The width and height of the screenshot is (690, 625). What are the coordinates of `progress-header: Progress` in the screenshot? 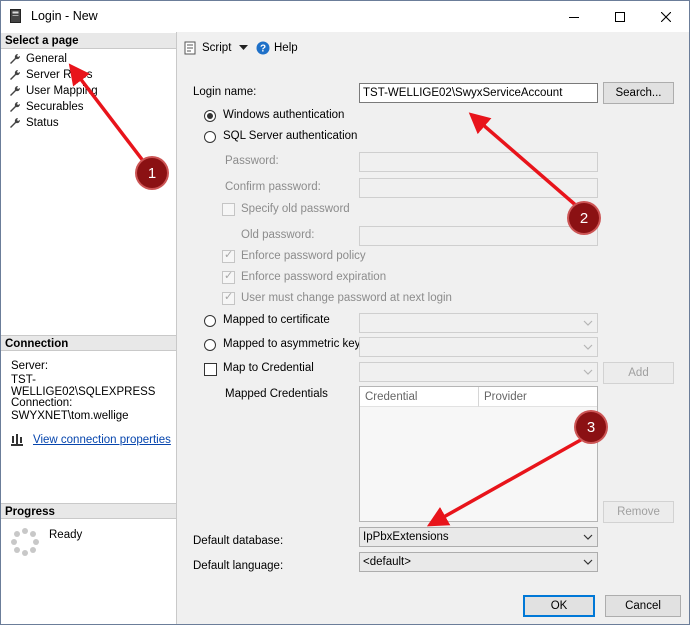 It's located at (88, 511).